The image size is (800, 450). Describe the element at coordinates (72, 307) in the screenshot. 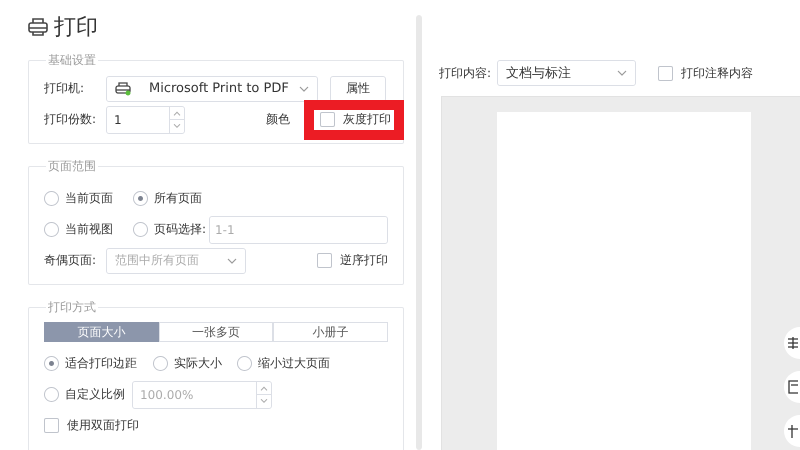

I see `group-title: 打印方式` at that location.